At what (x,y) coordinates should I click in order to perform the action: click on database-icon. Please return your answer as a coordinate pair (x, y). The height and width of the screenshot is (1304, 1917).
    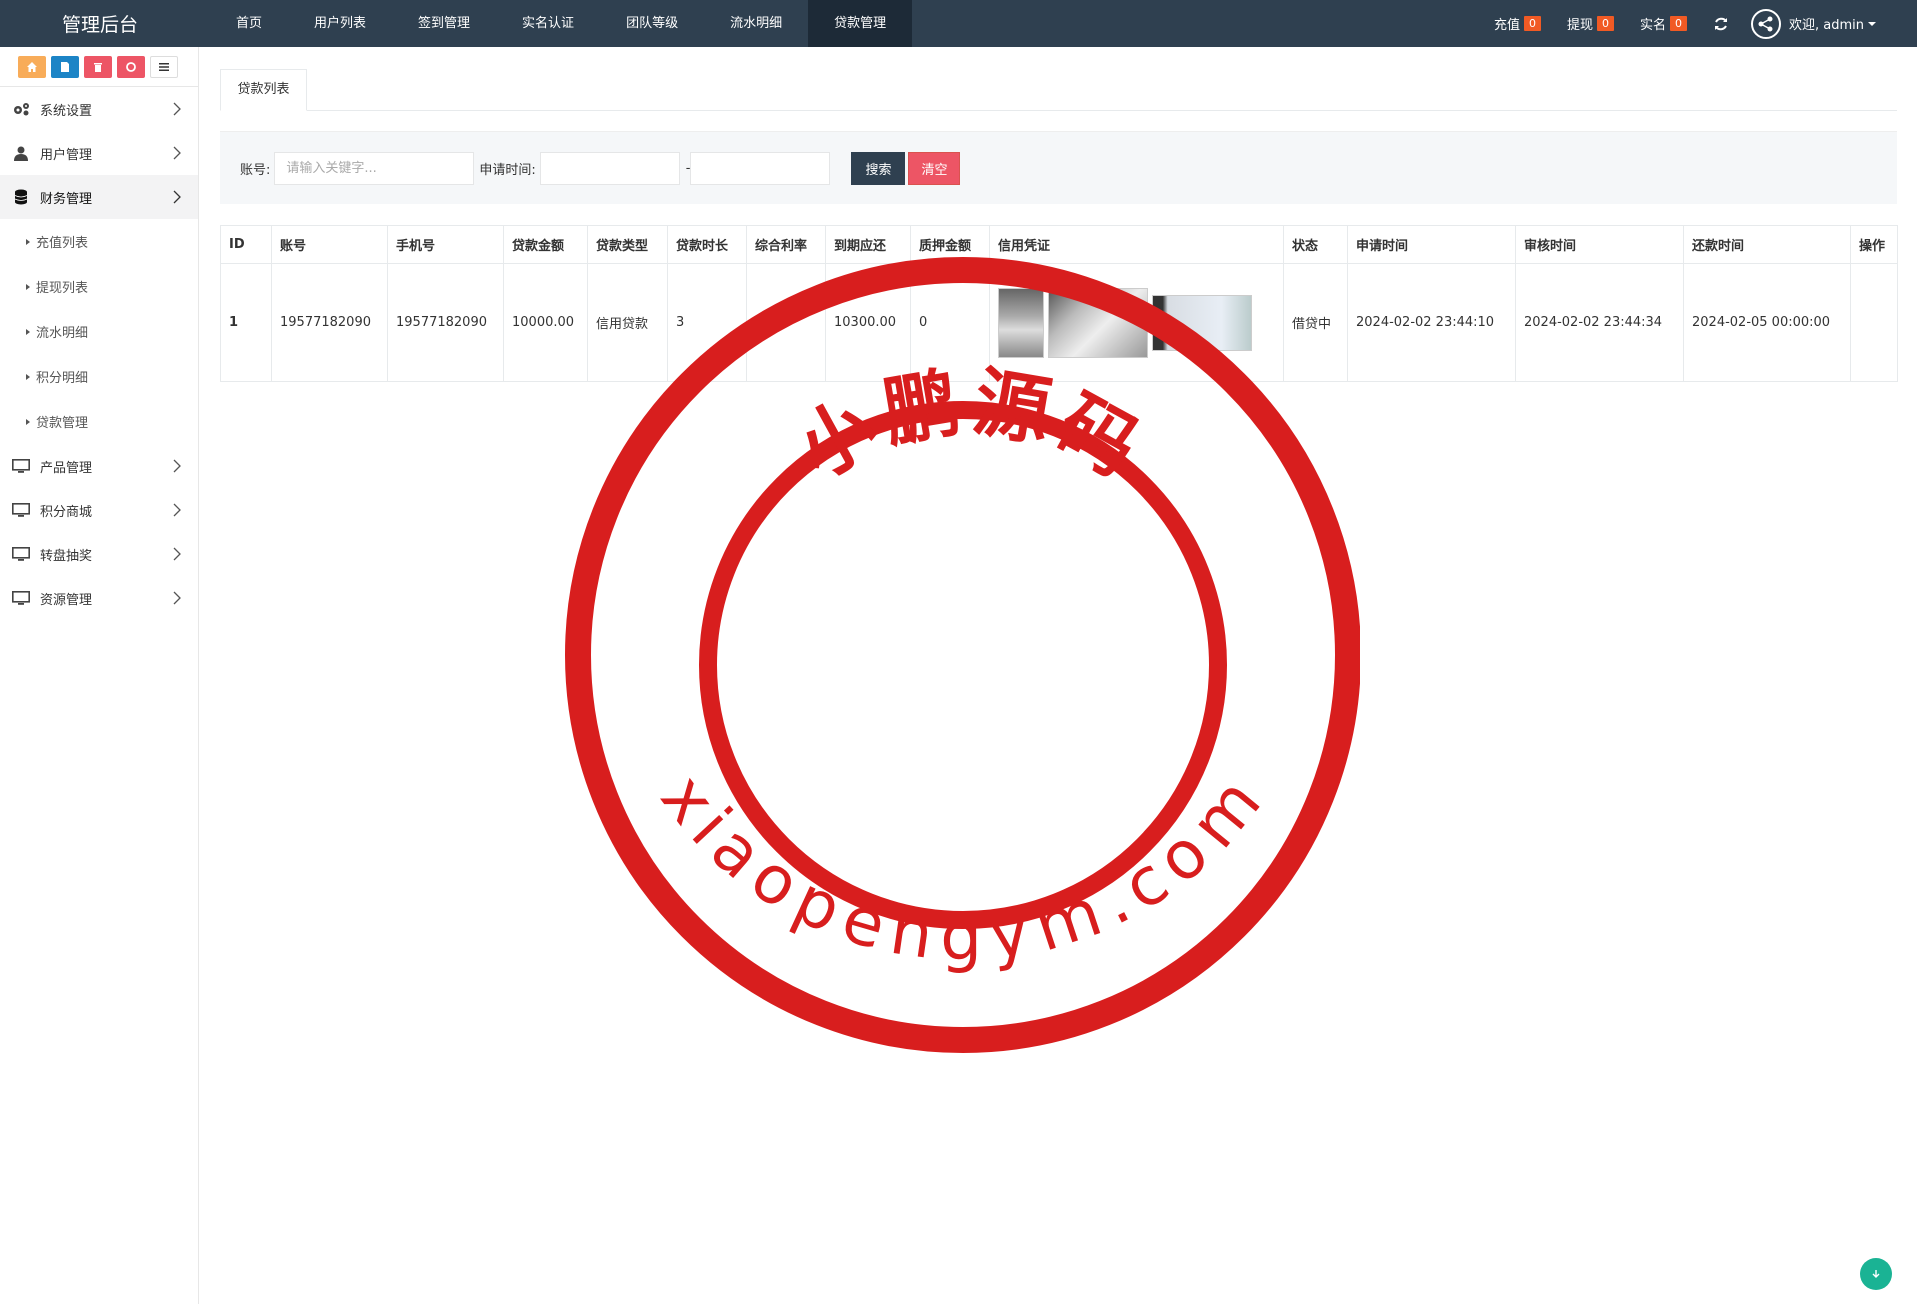
    Looking at the image, I should click on (21, 197).